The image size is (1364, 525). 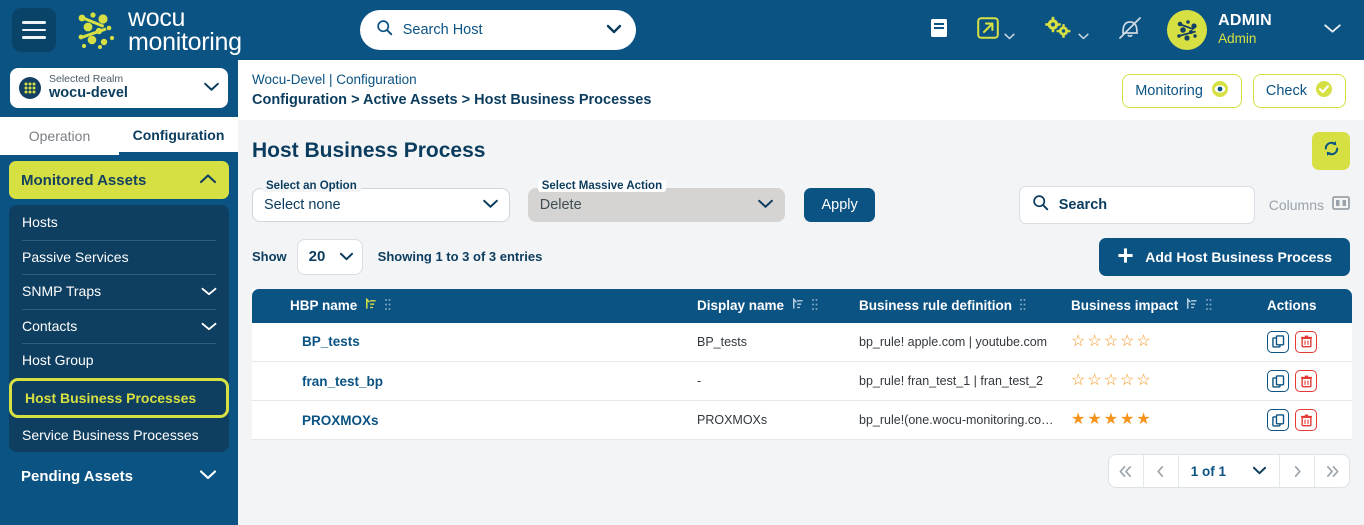 I want to click on sidebar-tabs: Operation Configuration, so click(x=119, y=136).